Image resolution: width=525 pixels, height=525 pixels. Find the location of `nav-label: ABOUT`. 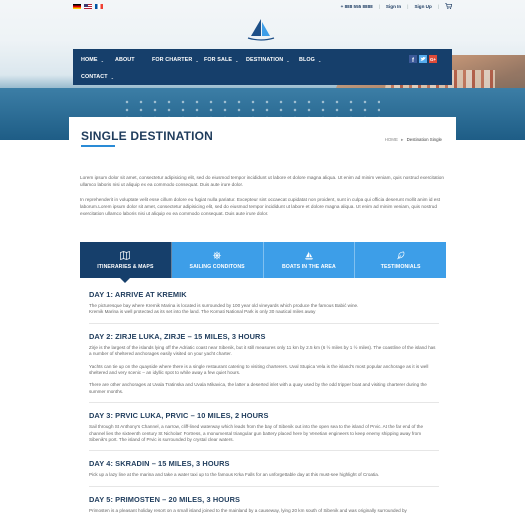

nav-label: ABOUT is located at coordinates (125, 60).